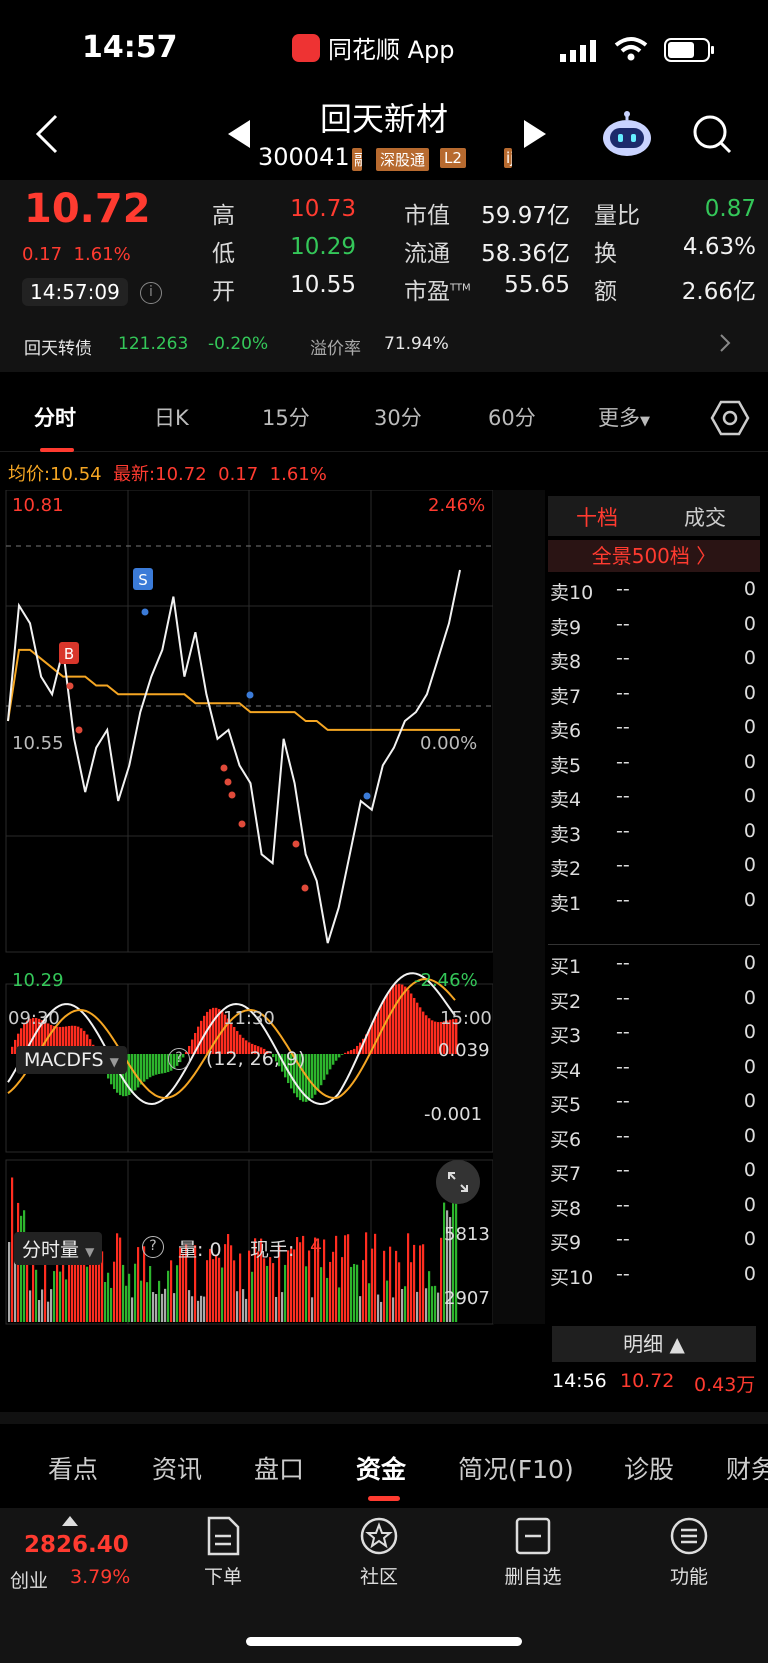 This screenshot has width=768, height=1663. Describe the element at coordinates (747, 1468) in the screenshot. I see `tab-financials: 财务` at that location.